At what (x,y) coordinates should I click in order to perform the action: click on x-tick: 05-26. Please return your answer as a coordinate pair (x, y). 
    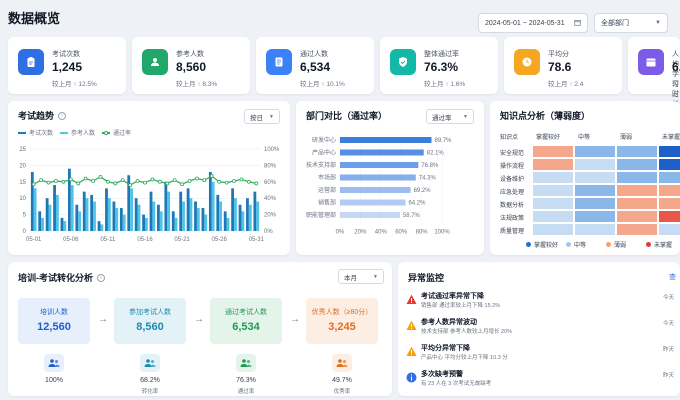
    Looking at the image, I should click on (220, 240).